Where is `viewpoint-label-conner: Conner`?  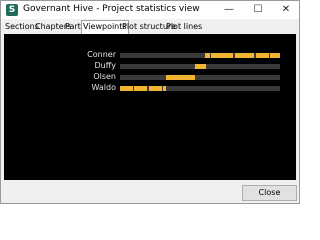
viewpoint-label-conner: Conner is located at coordinates (101, 54).